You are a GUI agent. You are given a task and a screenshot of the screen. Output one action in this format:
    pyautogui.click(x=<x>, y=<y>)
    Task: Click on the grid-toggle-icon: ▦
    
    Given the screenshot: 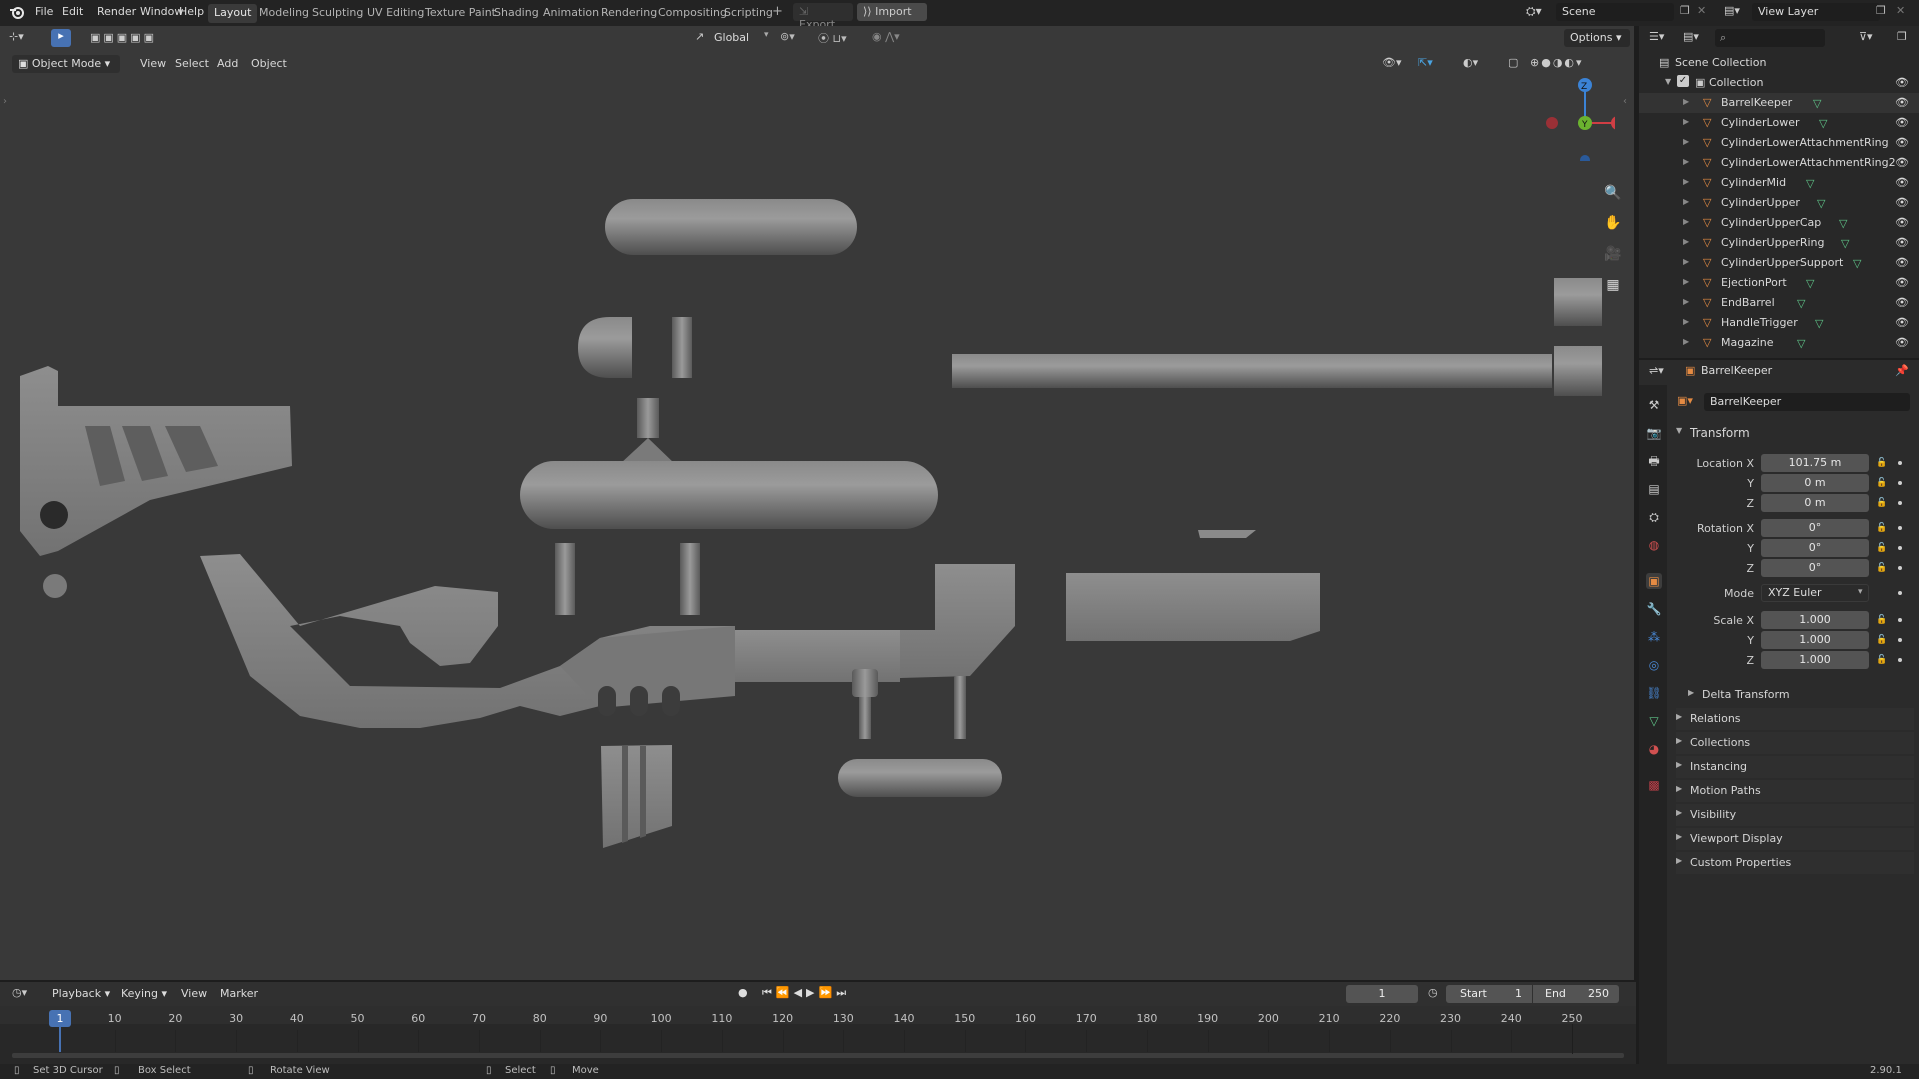 What is the action you would take?
    pyautogui.click(x=1613, y=285)
    